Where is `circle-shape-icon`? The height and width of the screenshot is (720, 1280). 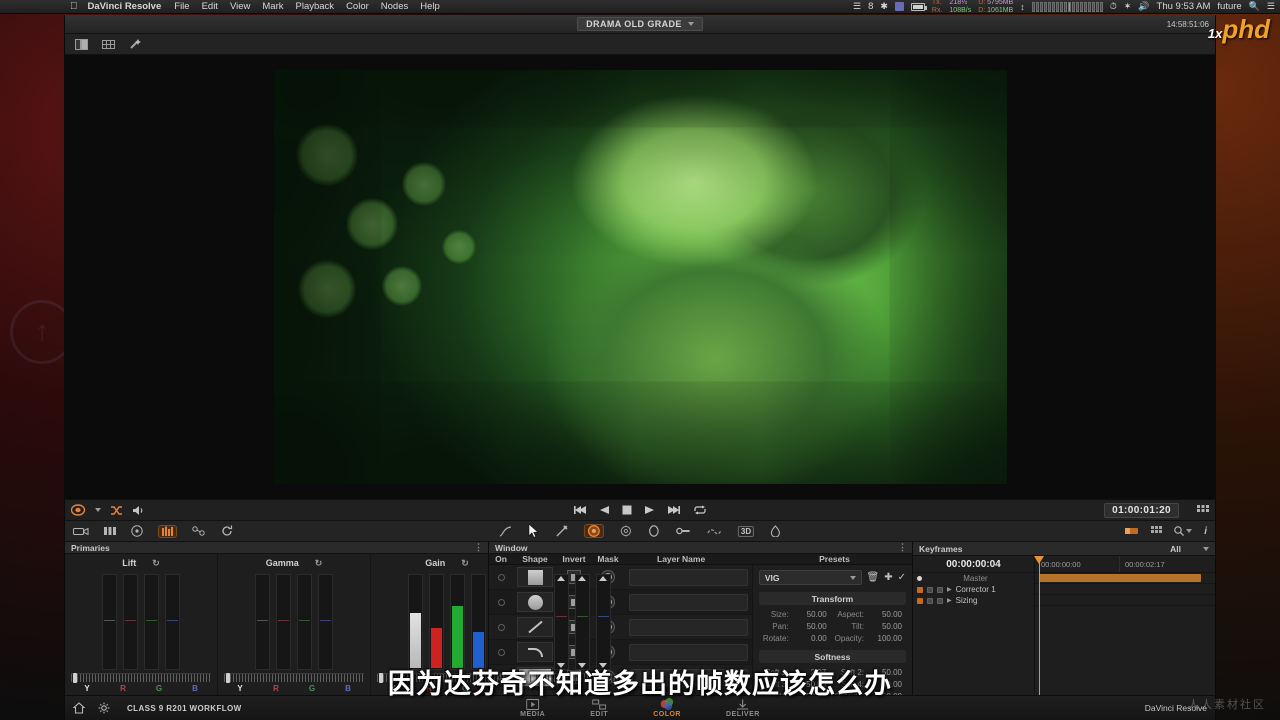 circle-shape-icon is located at coordinates (535, 602).